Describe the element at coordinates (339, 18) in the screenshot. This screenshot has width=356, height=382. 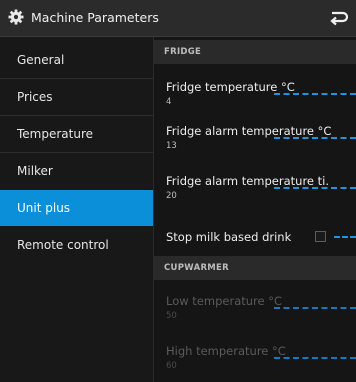
I see `back-arrow-icon` at that location.